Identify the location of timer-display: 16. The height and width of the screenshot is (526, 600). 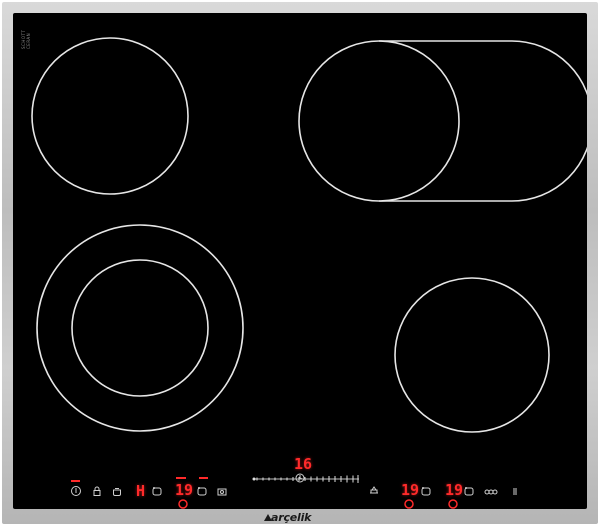
(303, 464).